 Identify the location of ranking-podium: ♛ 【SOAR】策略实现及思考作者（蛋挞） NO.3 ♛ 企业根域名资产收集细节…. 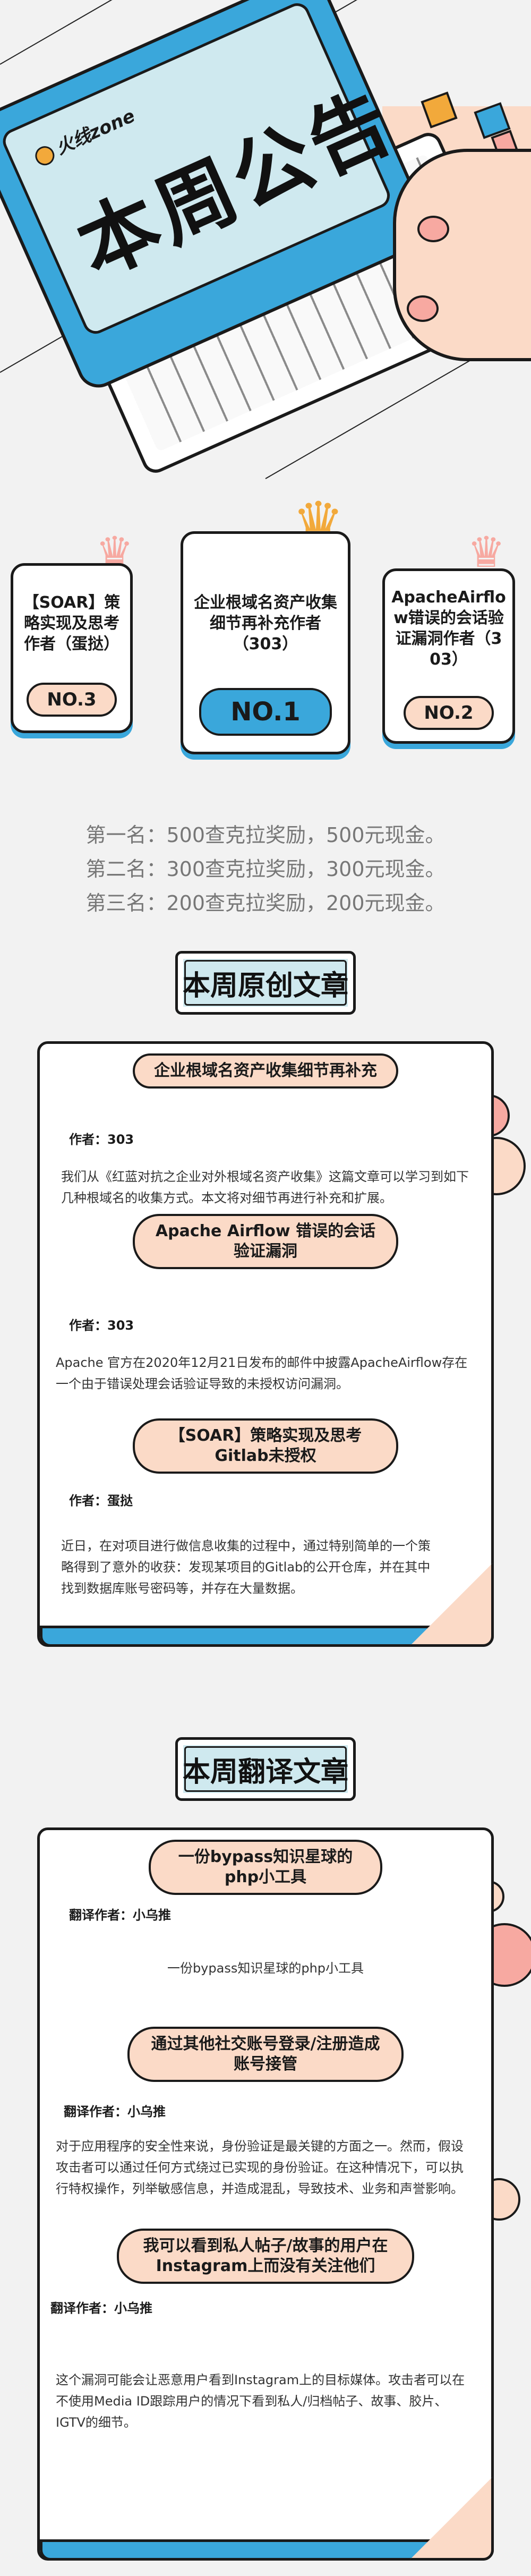
(265, 640).